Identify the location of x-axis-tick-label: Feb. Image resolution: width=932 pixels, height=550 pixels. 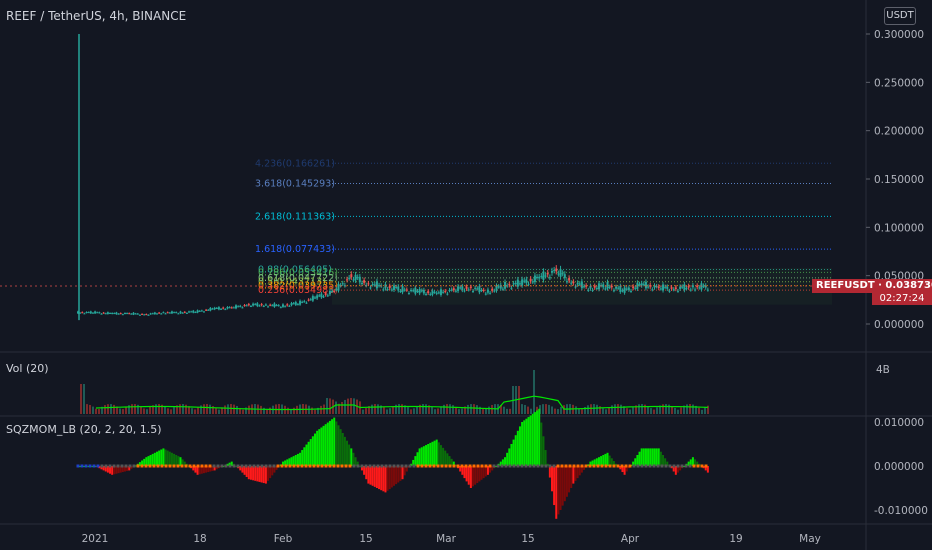
(283, 539).